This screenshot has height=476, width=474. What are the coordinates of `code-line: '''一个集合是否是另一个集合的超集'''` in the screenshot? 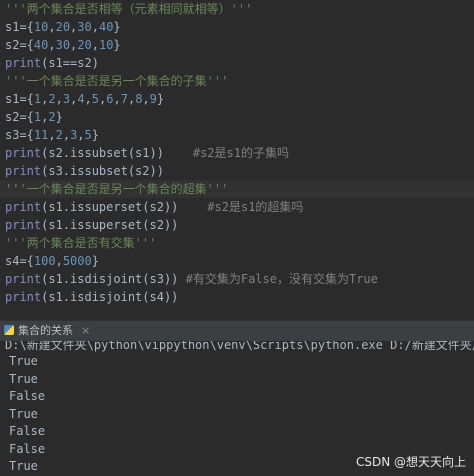 It's located at (237, 189).